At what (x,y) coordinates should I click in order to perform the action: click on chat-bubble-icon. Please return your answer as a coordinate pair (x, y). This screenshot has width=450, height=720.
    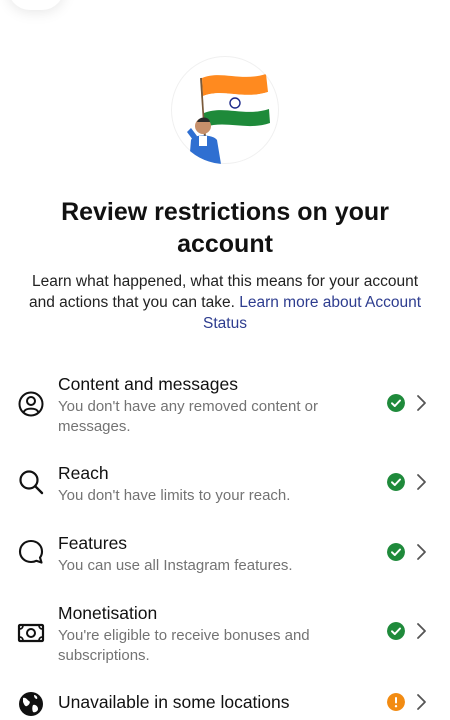
    Looking at the image, I should click on (31, 551).